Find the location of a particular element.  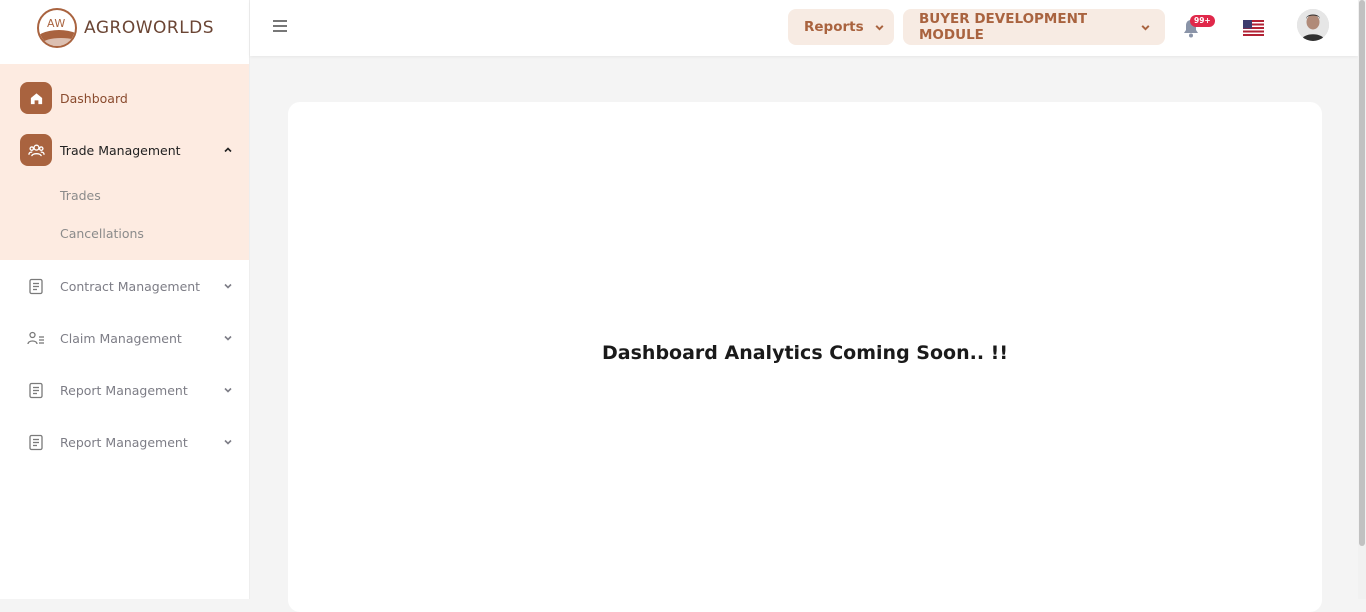

sidebar-item-contract-management: Contract Management is located at coordinates (124, 286).